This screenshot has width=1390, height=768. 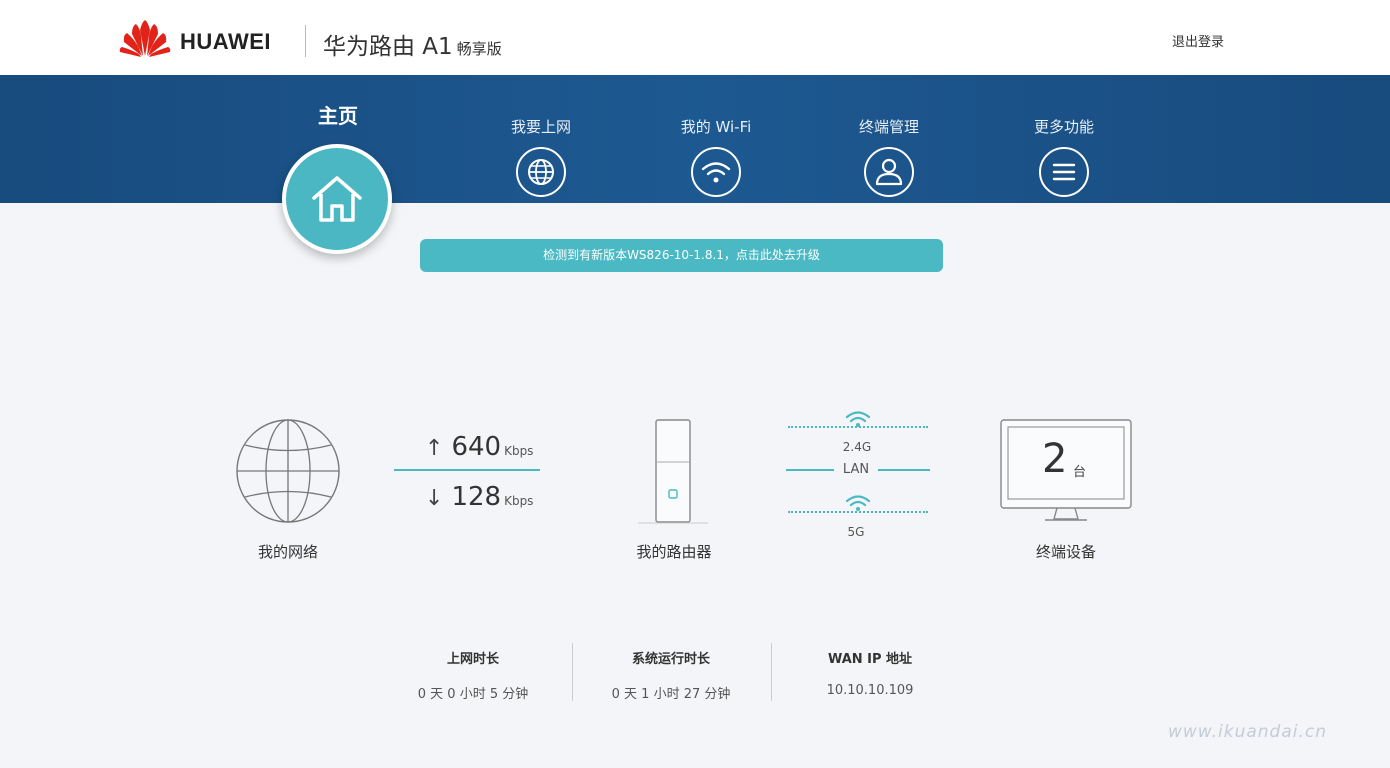 I want to click on band-24g-line, so click(x=858, y=427).